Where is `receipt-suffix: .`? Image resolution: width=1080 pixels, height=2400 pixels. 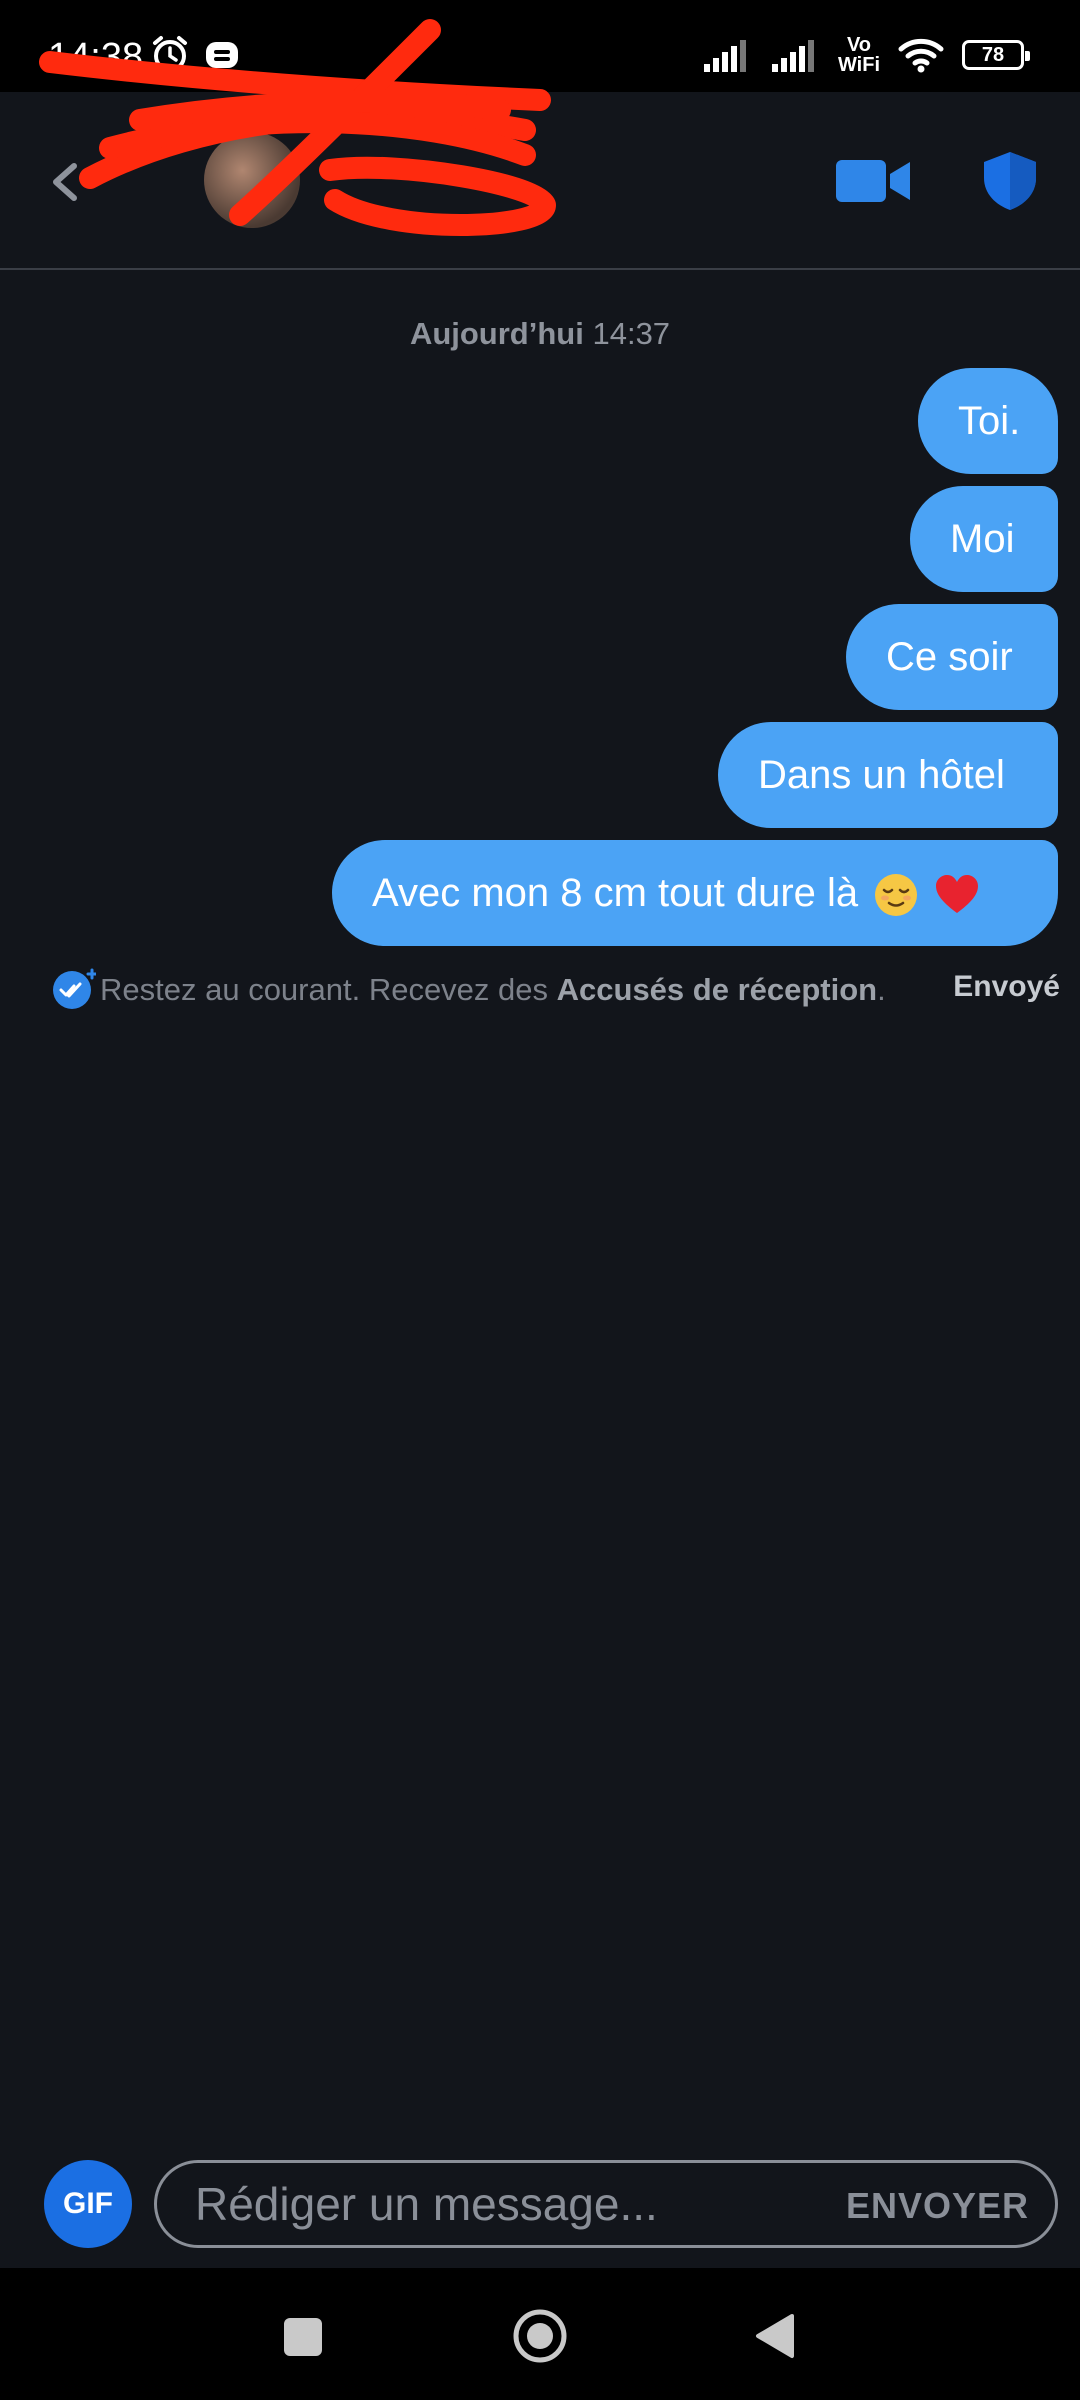
receipt-suffix: . is located at coordinates (881, 989).